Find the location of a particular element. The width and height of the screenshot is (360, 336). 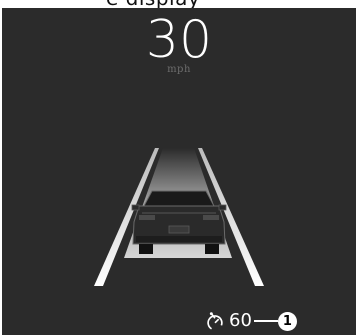

set-speed-indicator: 60 1 is located at coordinates (250, 321).